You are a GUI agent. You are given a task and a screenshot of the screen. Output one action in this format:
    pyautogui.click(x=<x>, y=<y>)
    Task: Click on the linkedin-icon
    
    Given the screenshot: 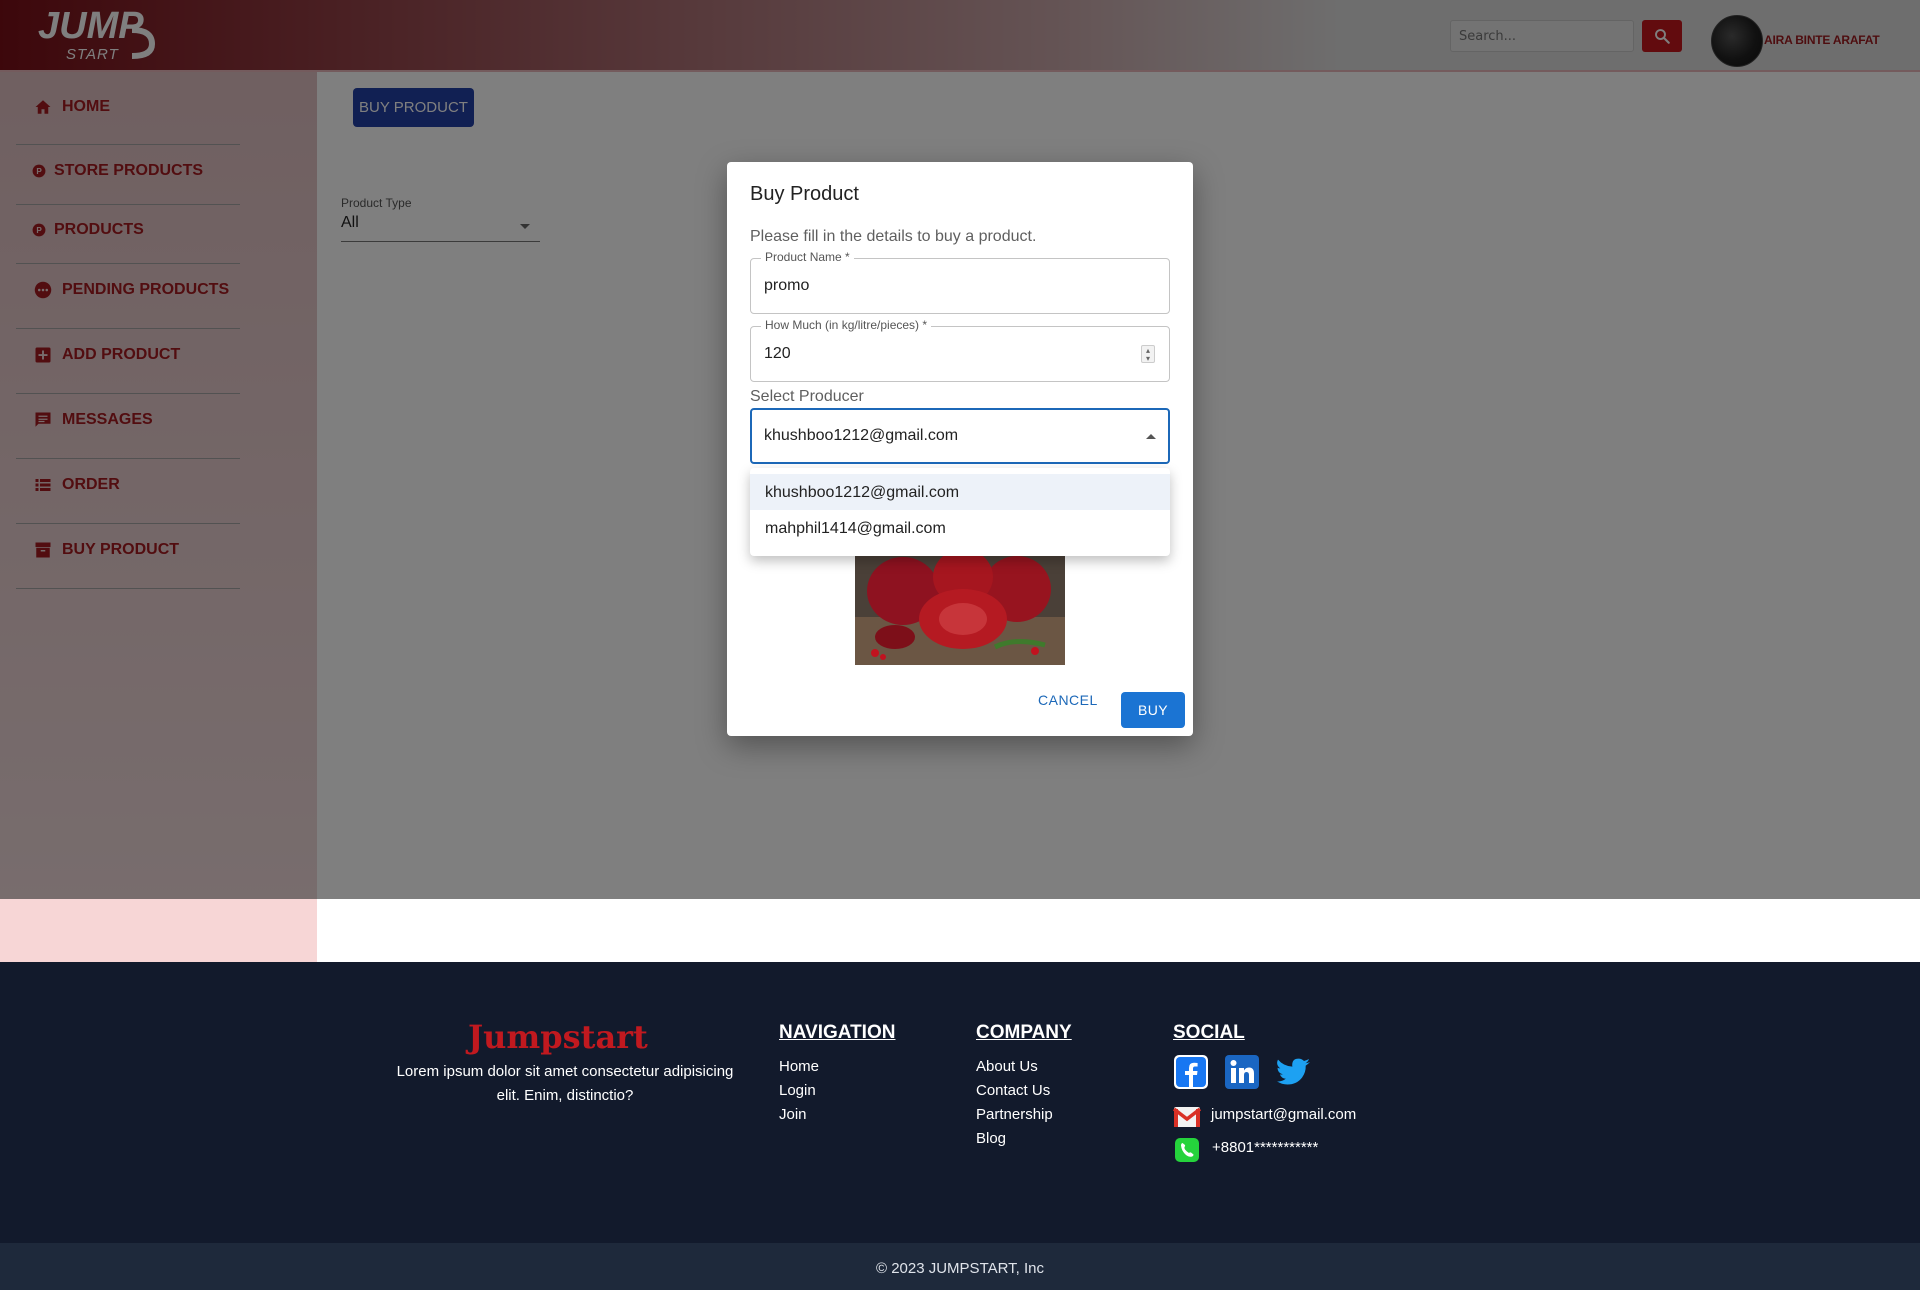 What is the action you would take?
    pyautogui.click(x=1242, y=1072)
    